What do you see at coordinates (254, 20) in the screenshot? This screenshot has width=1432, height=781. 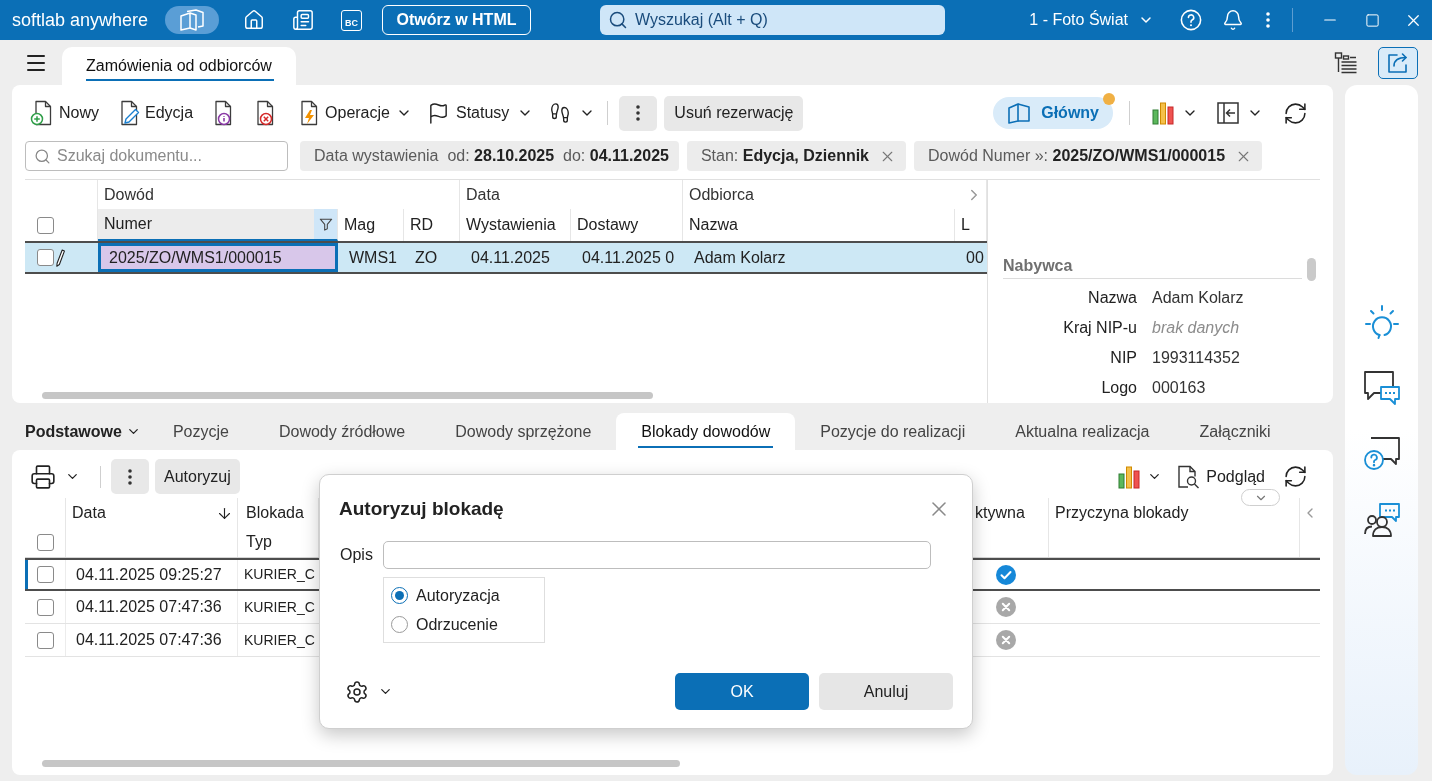 I see `home-icon` at bounding box center [254, 20].